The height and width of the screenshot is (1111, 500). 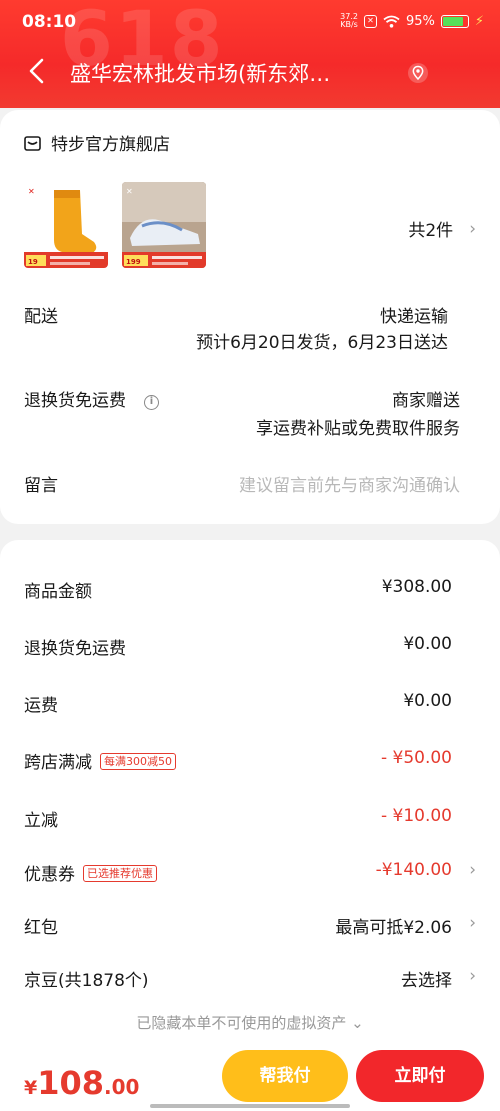 I want to click on price-row-coupon: 优惠券 已选推荐优惠, so click(x=90, y=872).